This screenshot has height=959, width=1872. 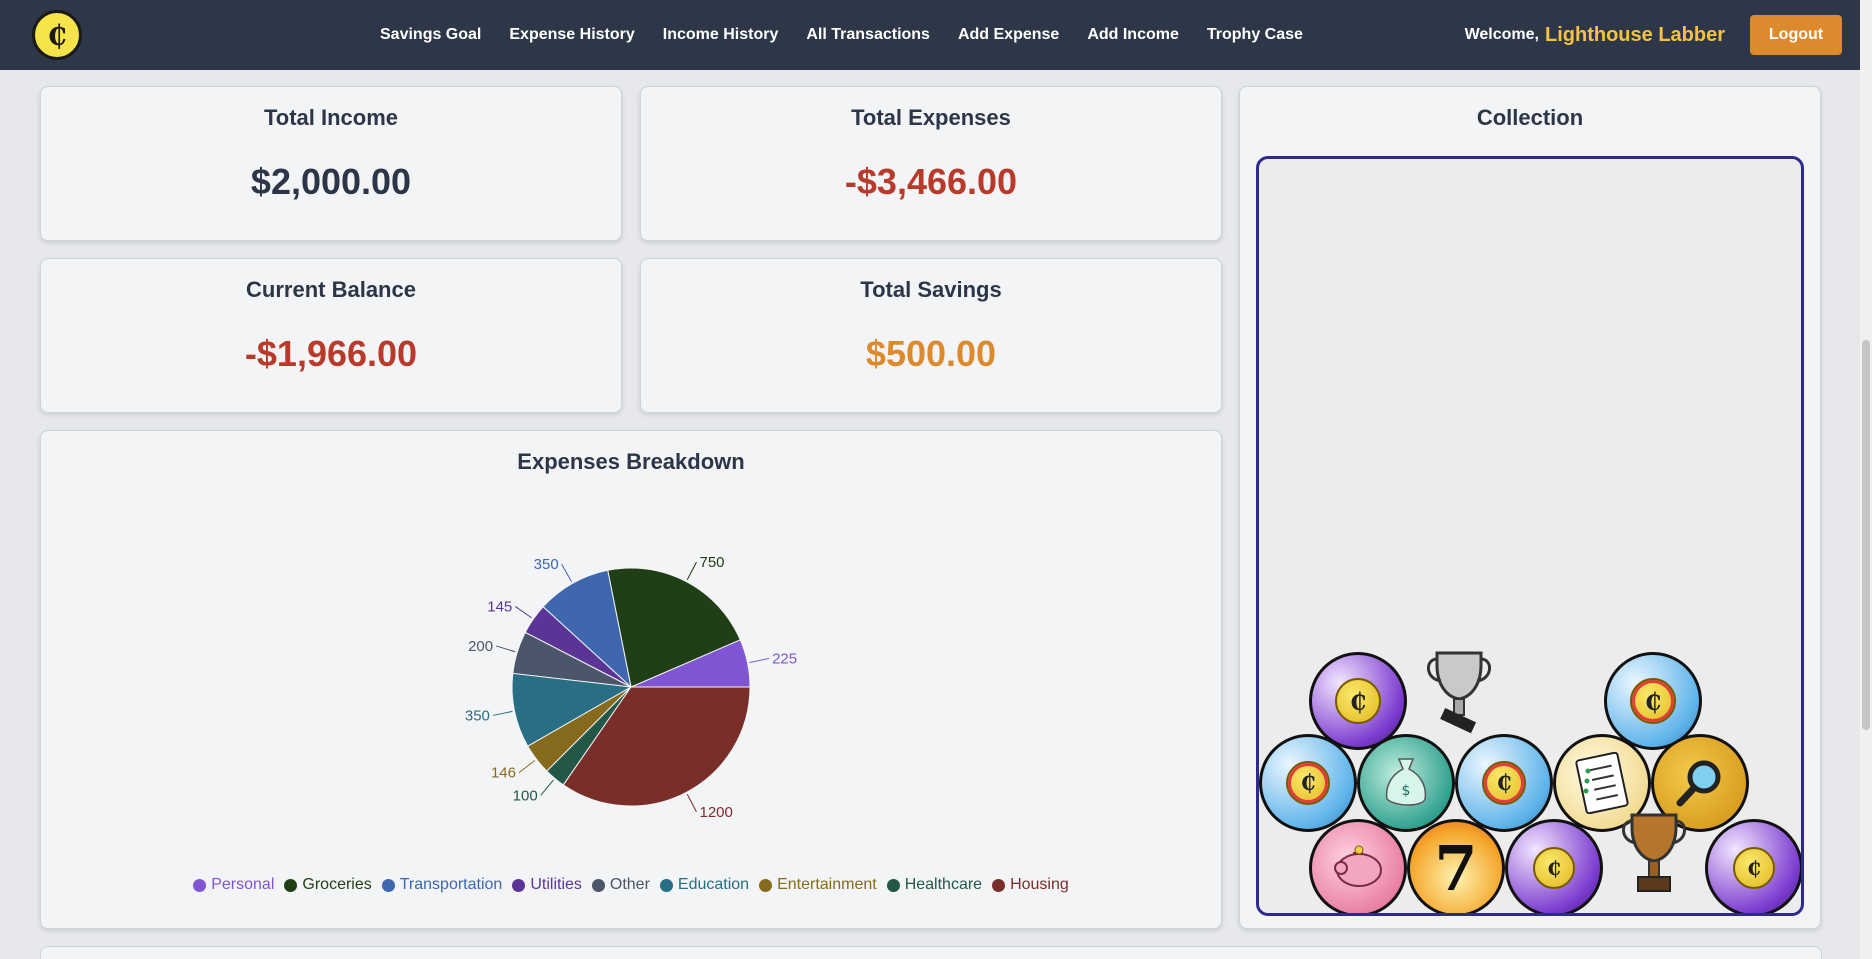 I want to click on legend-item-transportation: Transportation, so click(x=442, y=885).